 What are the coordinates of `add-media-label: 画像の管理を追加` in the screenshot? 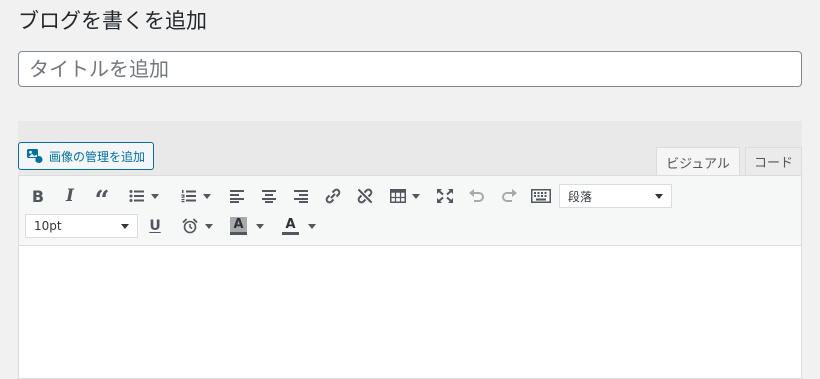 It's located at (97, 156).